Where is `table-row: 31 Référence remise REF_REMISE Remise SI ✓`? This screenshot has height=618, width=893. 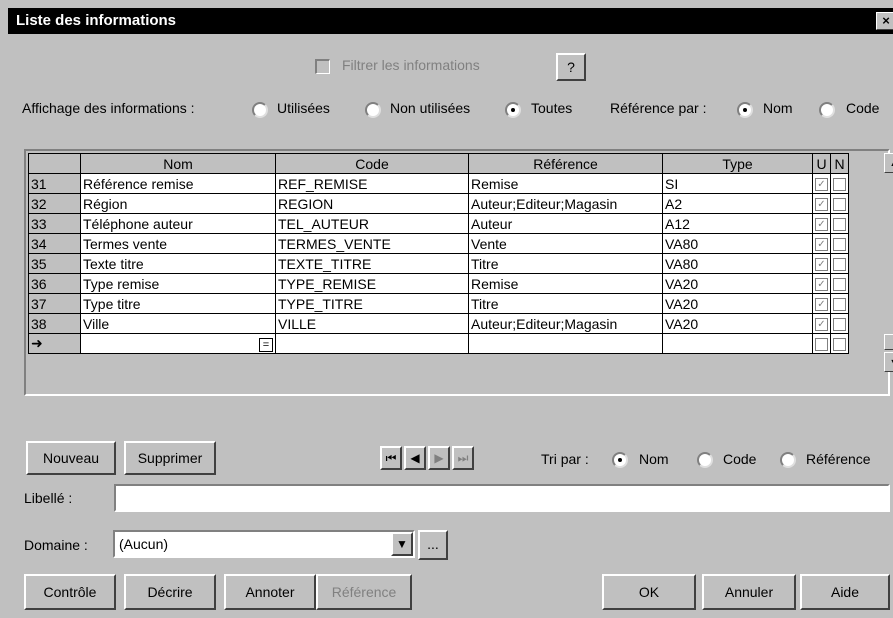 table-row: 31 Référence remise REF_REMISE Remise SI ✓ is located at coordinates (438, 183).